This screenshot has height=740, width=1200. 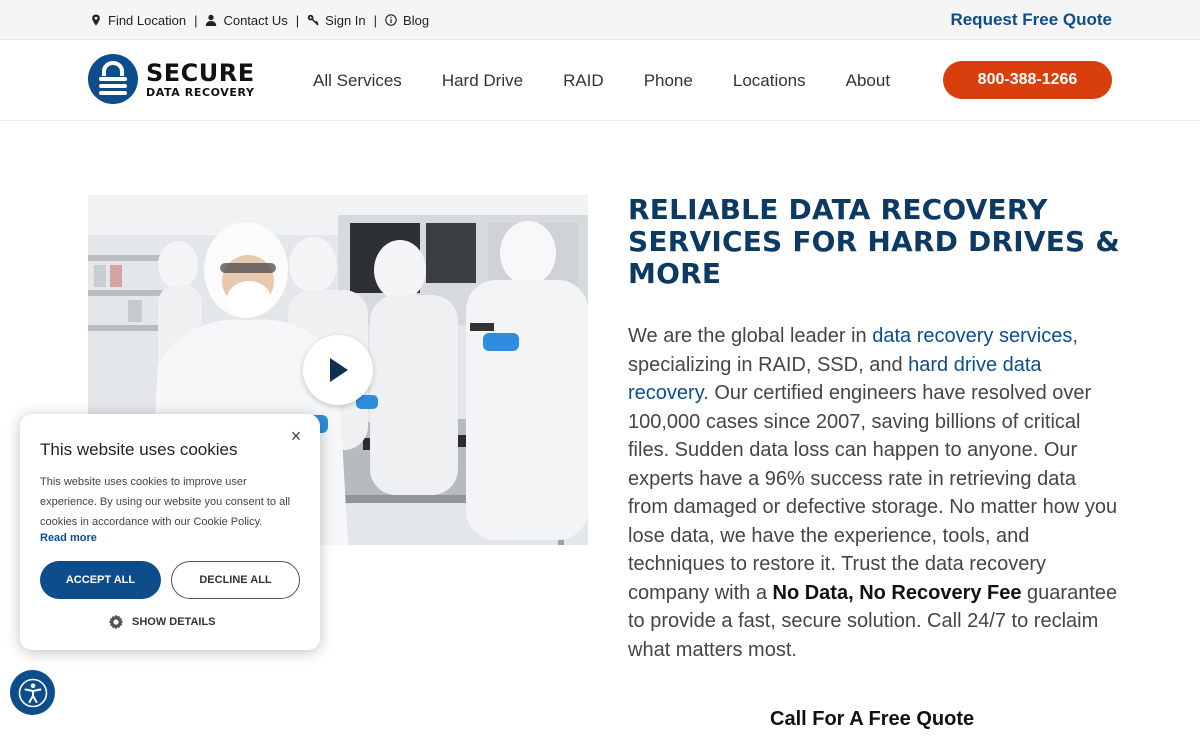 What do you see at coordinates (1031, 20) in the screenshot?
I see `request-free-quote-link: Request Free Quote` at bounding box center [1031, 20].